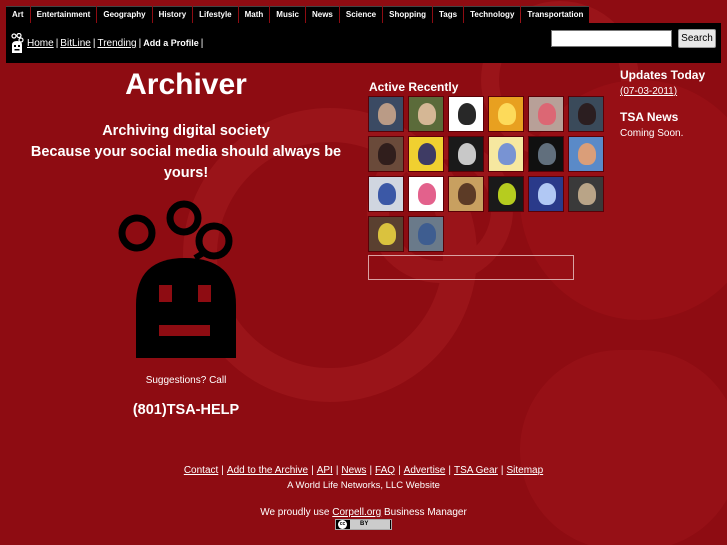 This screenshot has height=545, width=727. What do you see at coordinates (353, 470) in the screenshot?
I see `footer-link-news: News` at bounding box center [353, 470].